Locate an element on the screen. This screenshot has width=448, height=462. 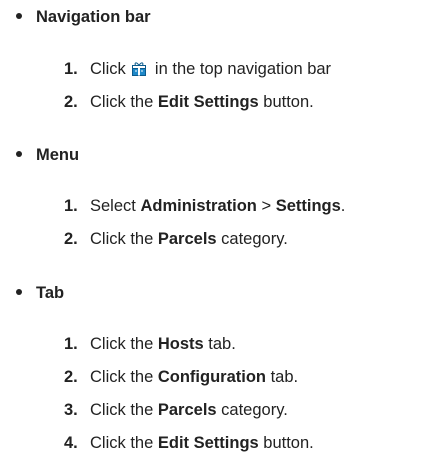
section-heading-text: Menu is located at coordinates (58, 155).